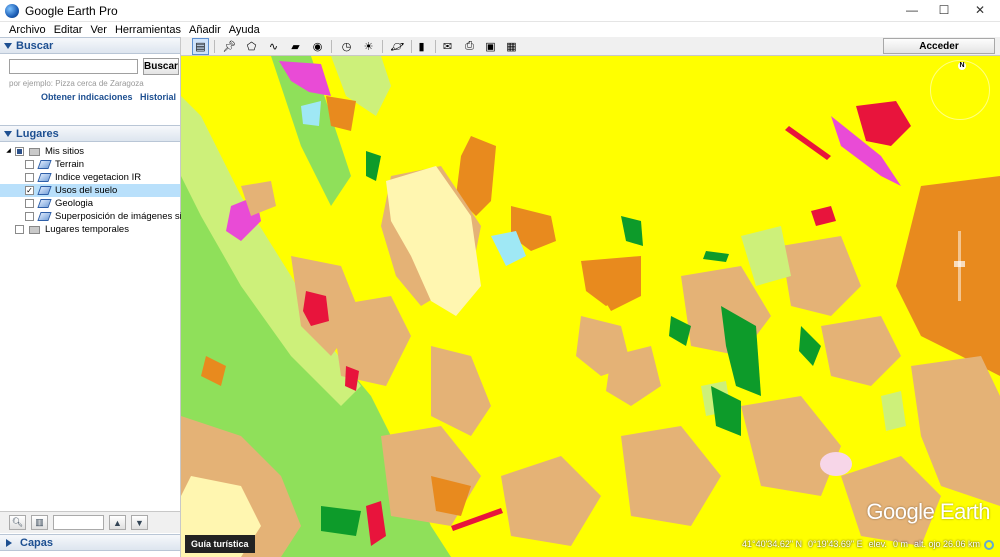  What do you see at coordinates (447, 46) in the screenshot?
I see `email-icon: ✉︎` at bounding box center [447, 46].